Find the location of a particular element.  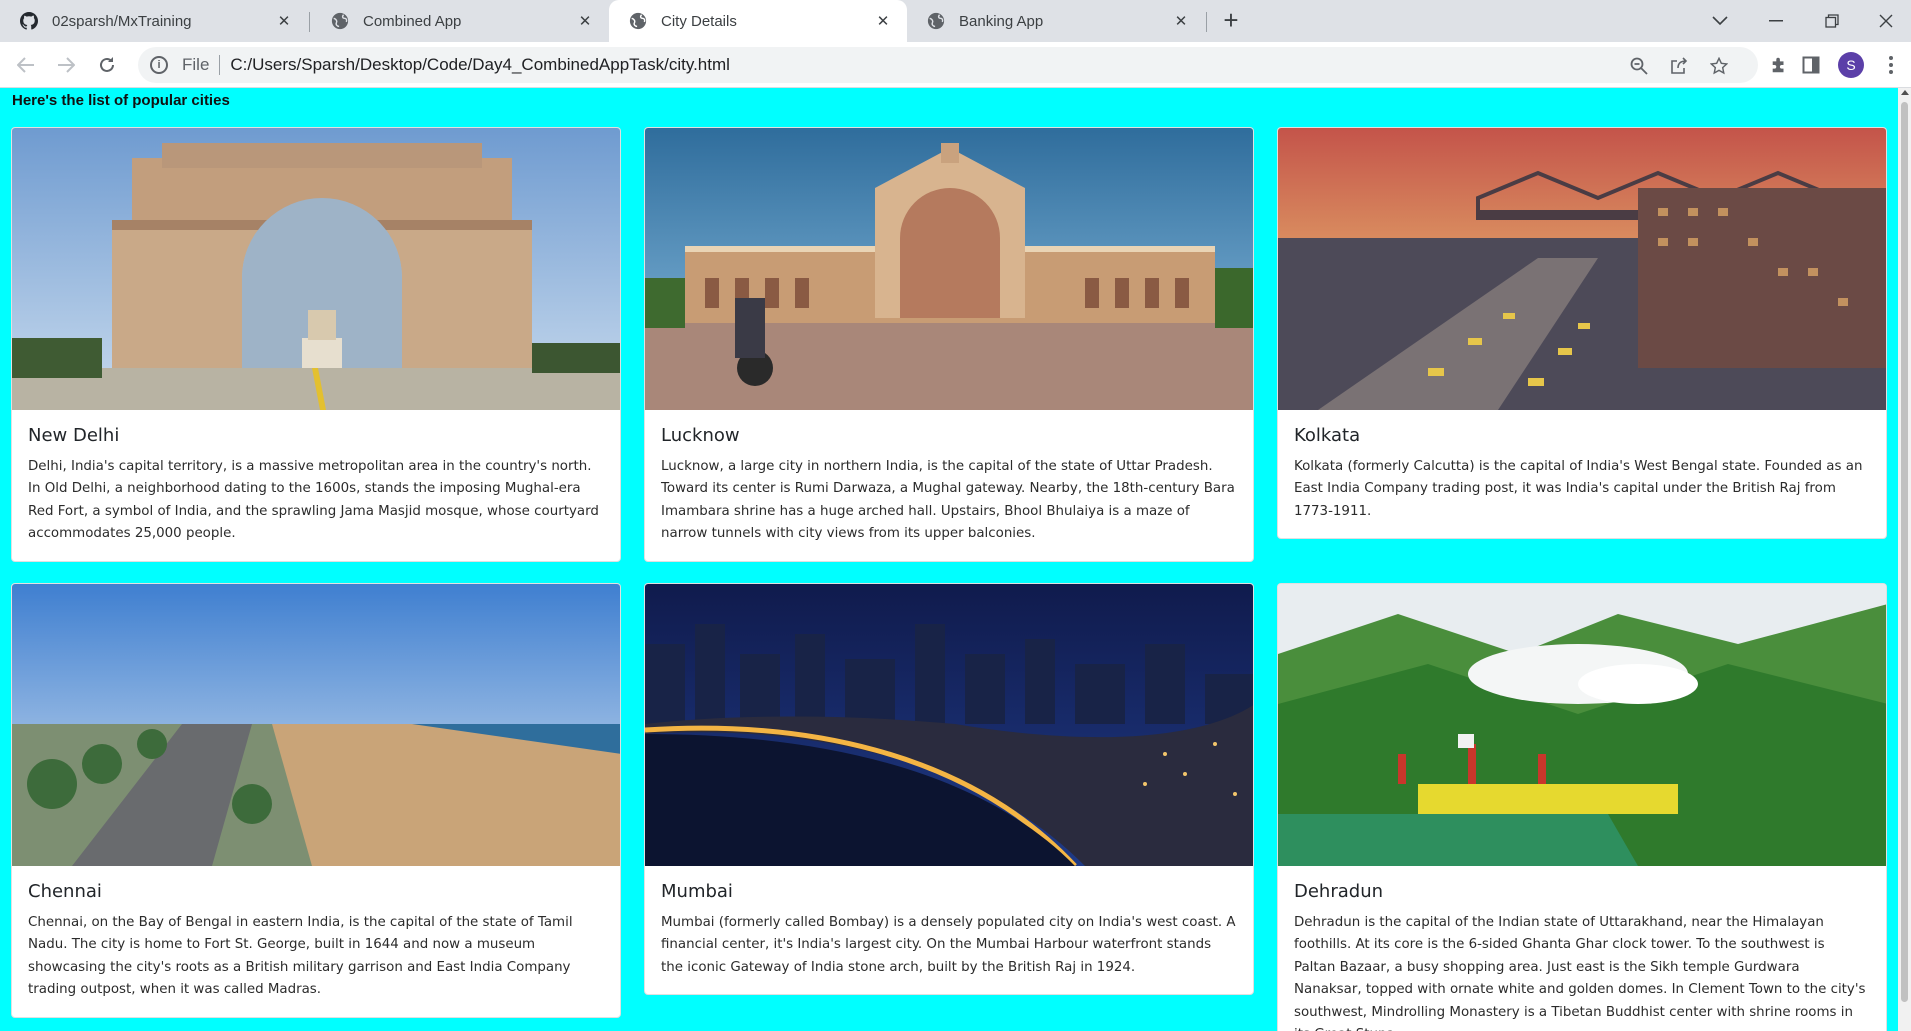

city-title: Dehradun is located at coordinates (1339, 891).